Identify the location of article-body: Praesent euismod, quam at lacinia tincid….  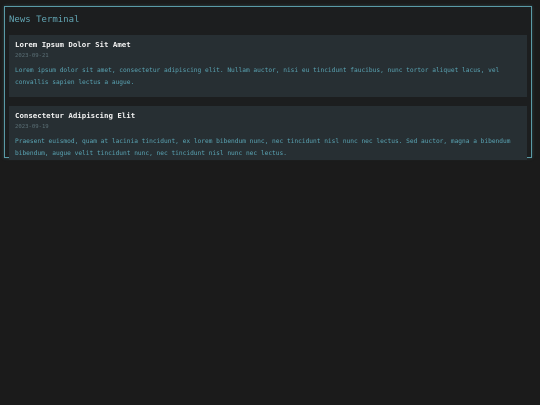
(263, 147).